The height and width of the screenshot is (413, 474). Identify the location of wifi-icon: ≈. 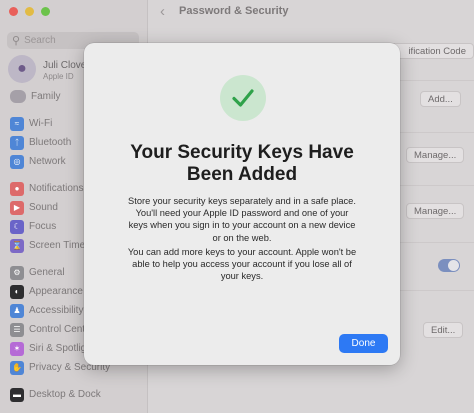
(17, 123).